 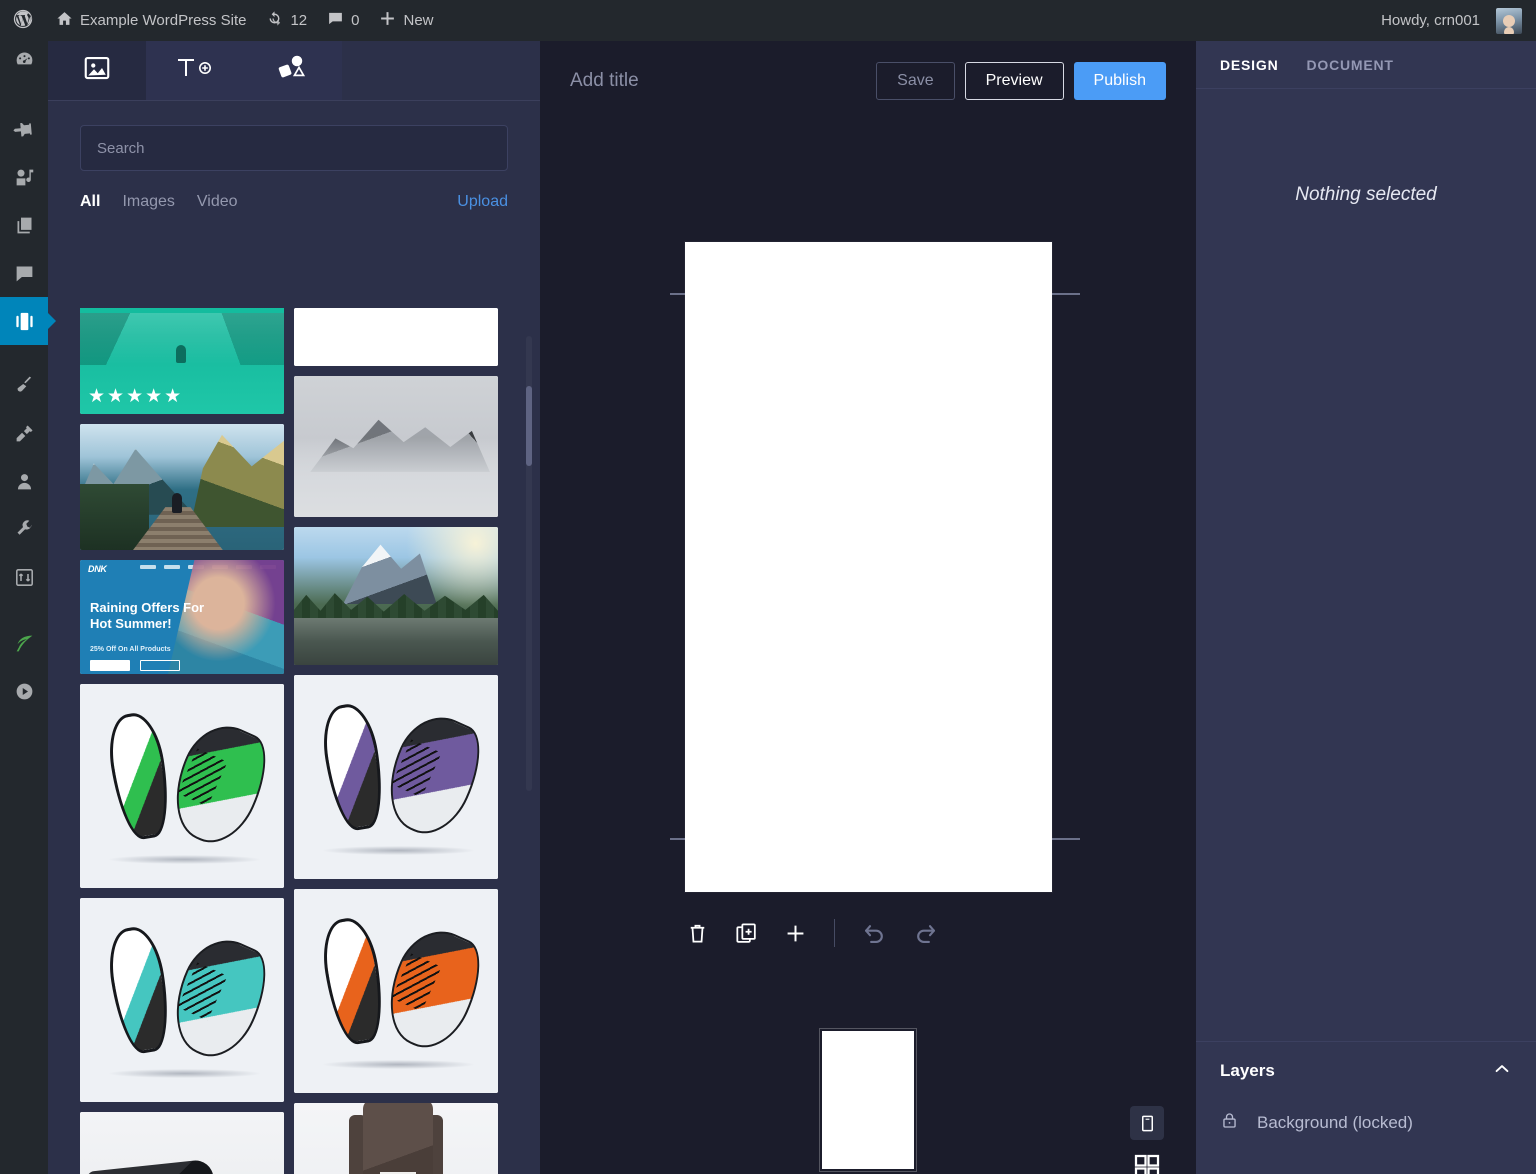 I want to click on home-icon, so click(x=64, y=20).